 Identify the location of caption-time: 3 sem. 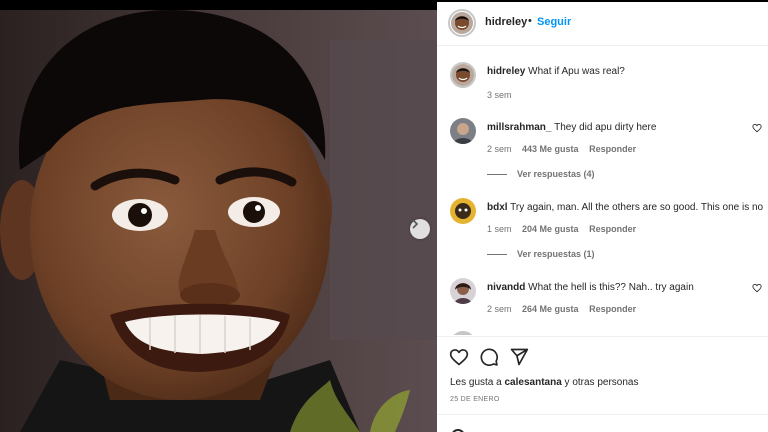
(499, 95).